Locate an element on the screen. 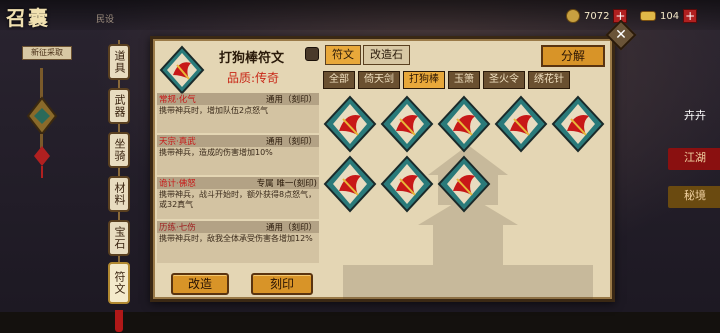 Image resolution: width=720 pixels, height=333 pixels. effect-entry: 历练·七伤 通用（刻印） 携带神兵时，敌我全体承受伤害各增加12% is located at coordinates (238, 242).